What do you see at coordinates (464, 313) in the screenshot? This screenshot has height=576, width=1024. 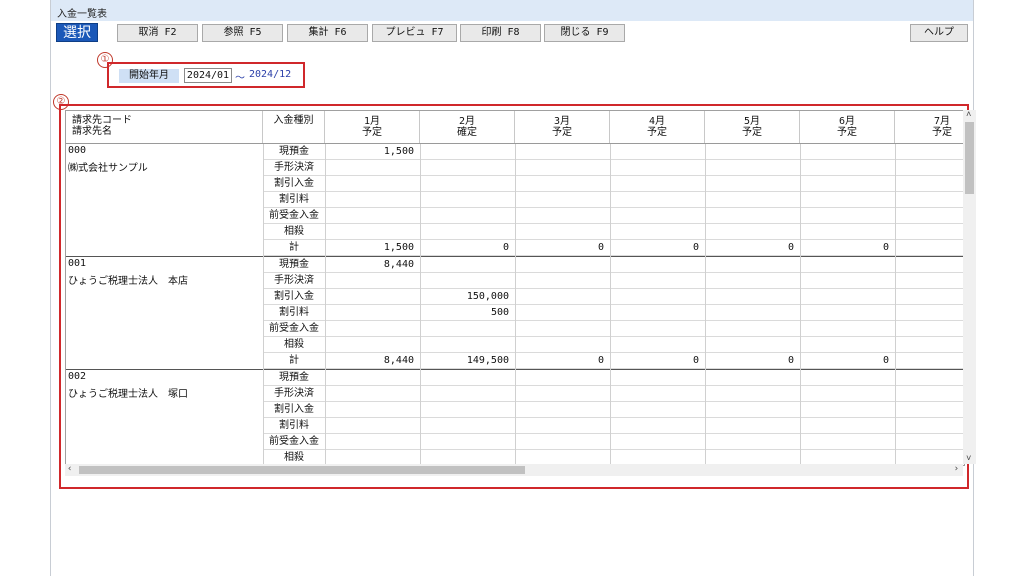 I see `amount-cell: 500` at bounding box center [464, 313].